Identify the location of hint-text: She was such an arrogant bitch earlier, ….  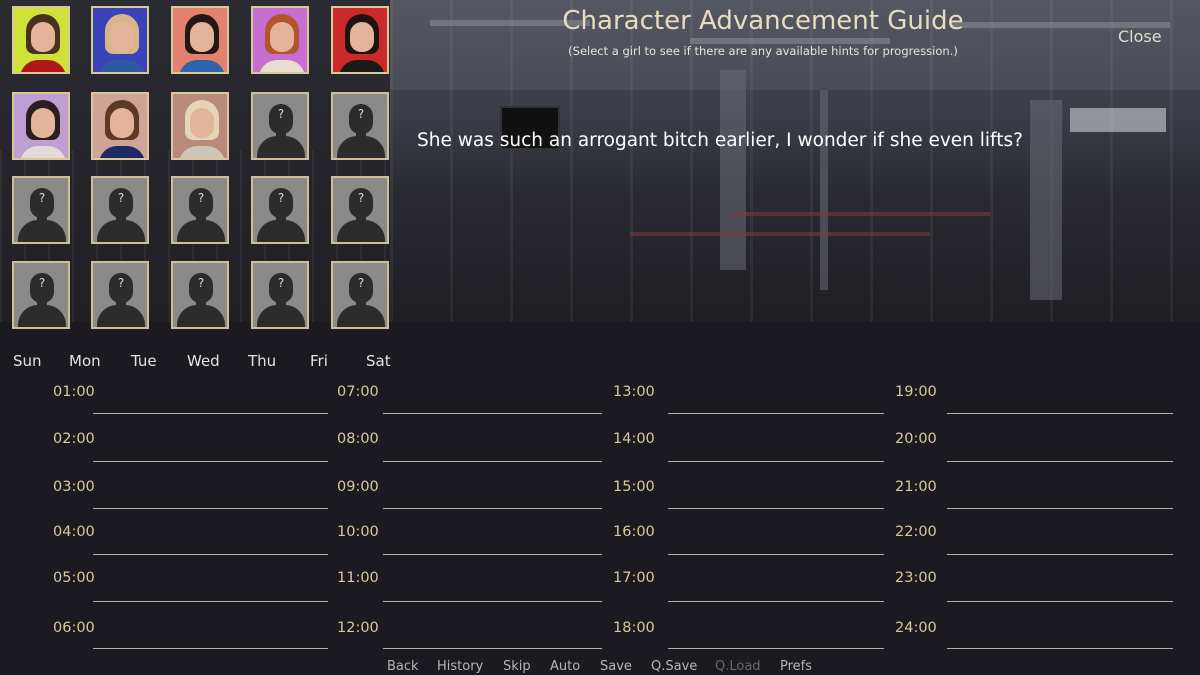
(720, 140).